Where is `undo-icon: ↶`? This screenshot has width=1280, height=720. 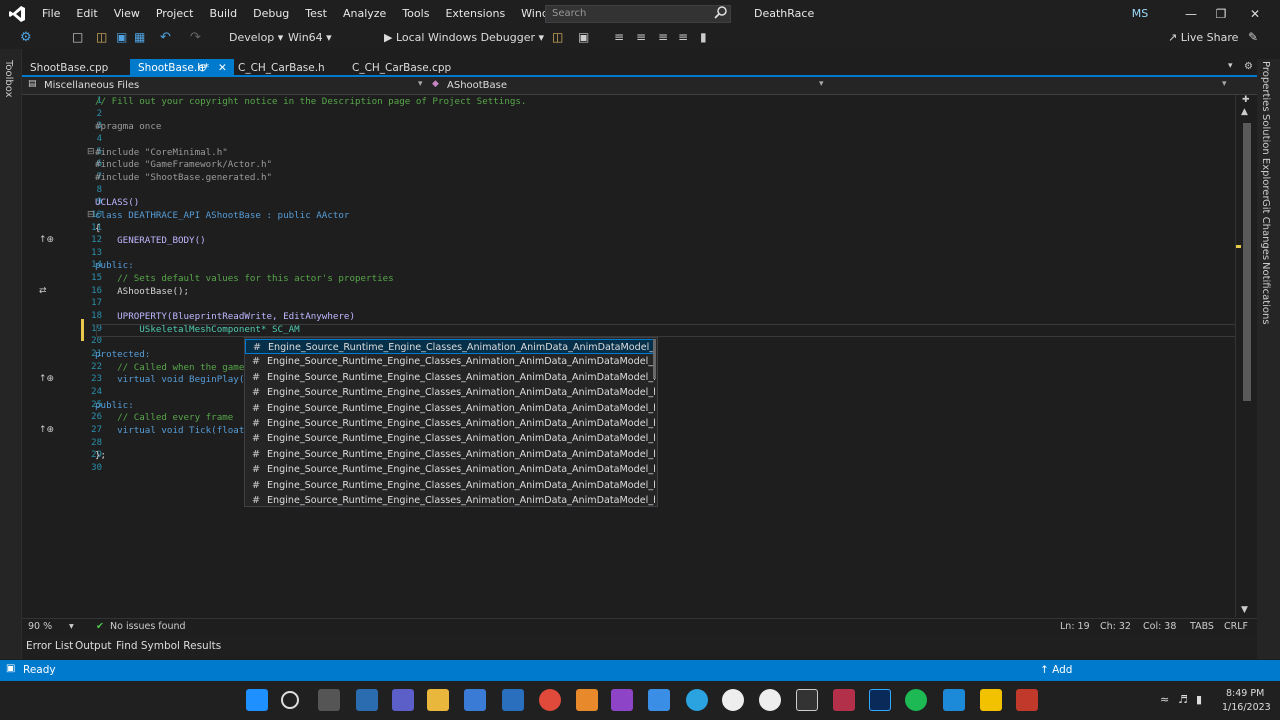
undo-icon: ↶ is located at coordinates (167, 37).